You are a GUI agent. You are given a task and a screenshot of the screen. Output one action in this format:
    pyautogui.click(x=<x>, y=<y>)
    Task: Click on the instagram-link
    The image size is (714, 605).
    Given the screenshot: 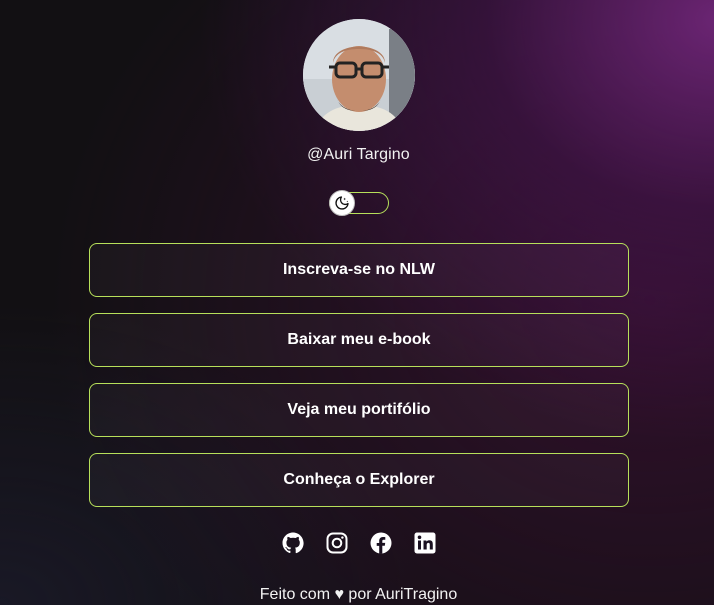 What is the action you would take?
    pyautogui.click(x=337, y=543)
    